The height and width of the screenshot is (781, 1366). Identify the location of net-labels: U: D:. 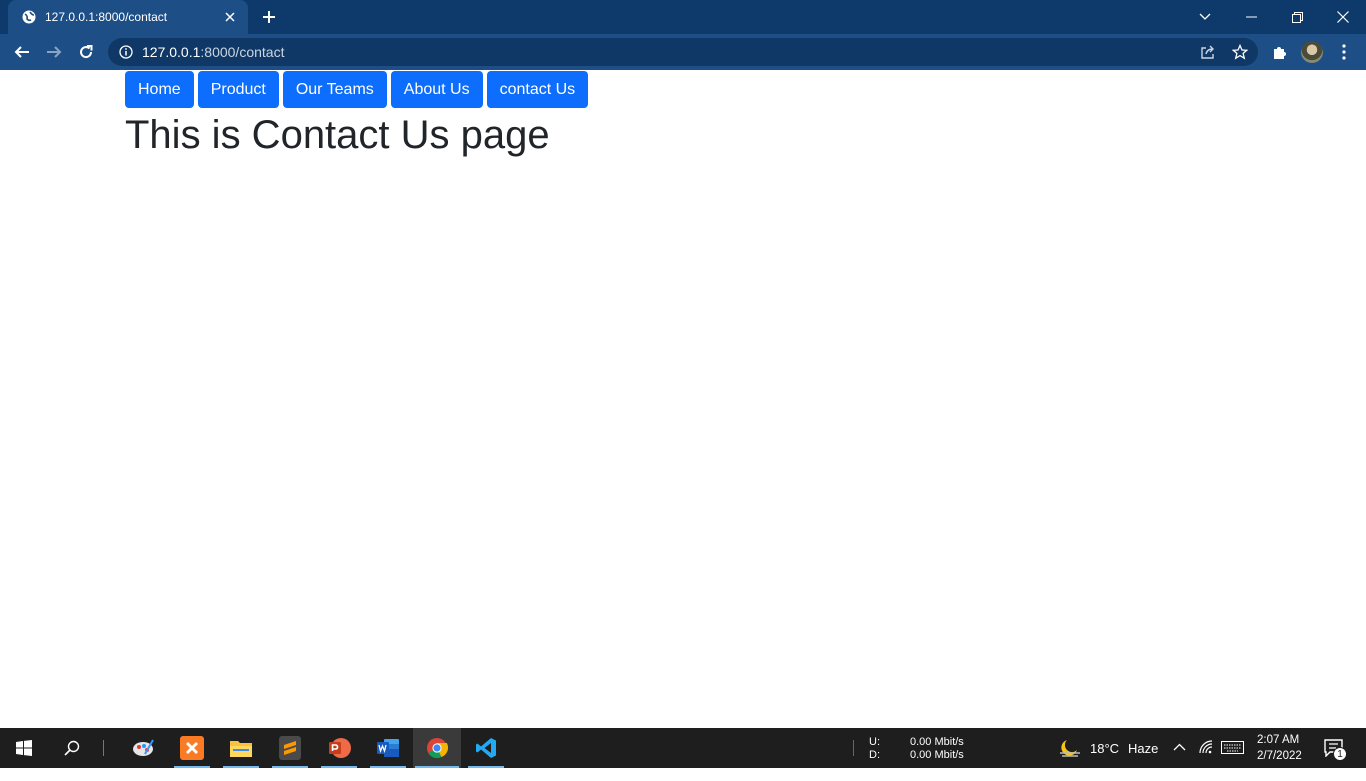
(874, 756).